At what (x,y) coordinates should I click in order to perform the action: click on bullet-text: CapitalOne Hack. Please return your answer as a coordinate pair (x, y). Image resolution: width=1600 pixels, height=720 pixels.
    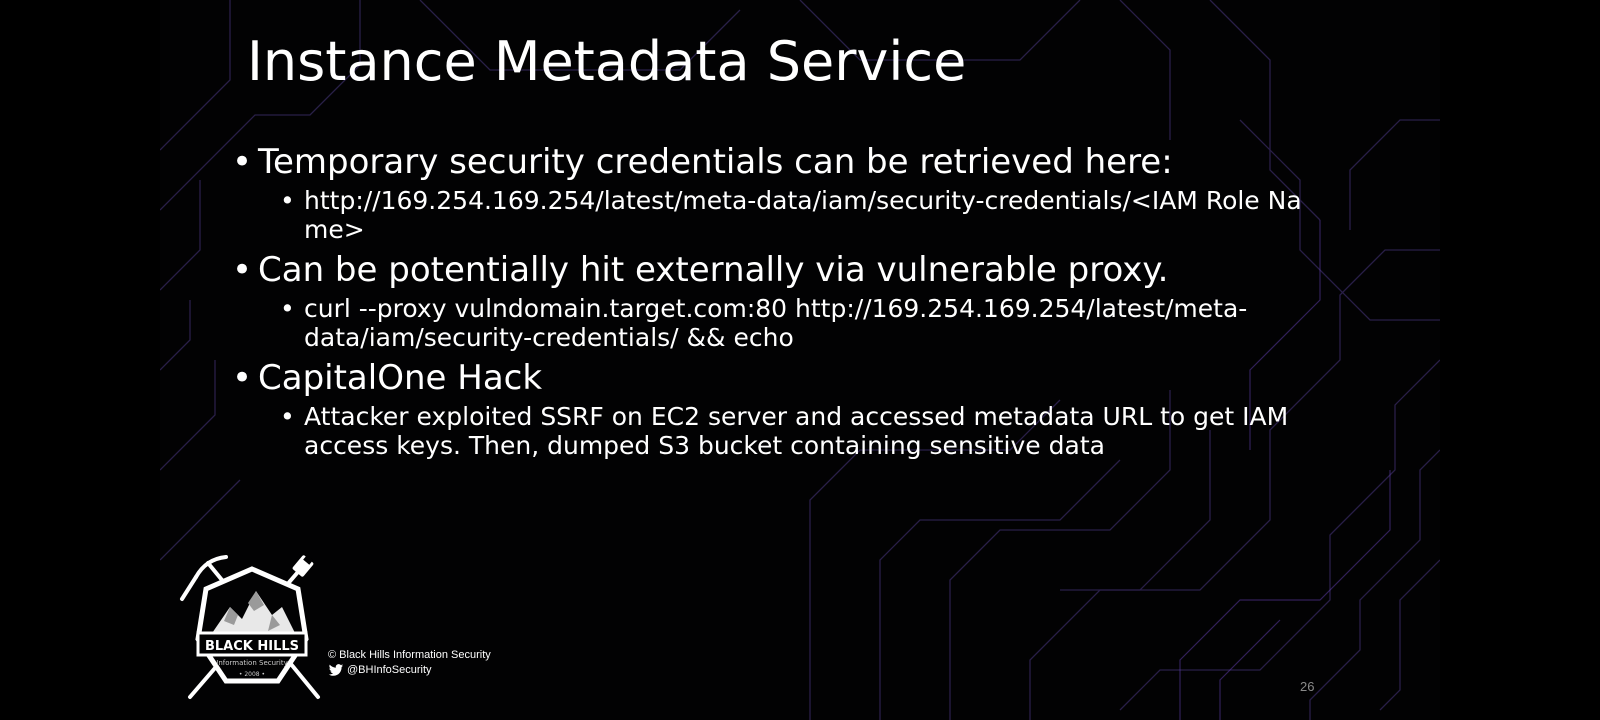
    Looking at the image, I should click on (400, 378).